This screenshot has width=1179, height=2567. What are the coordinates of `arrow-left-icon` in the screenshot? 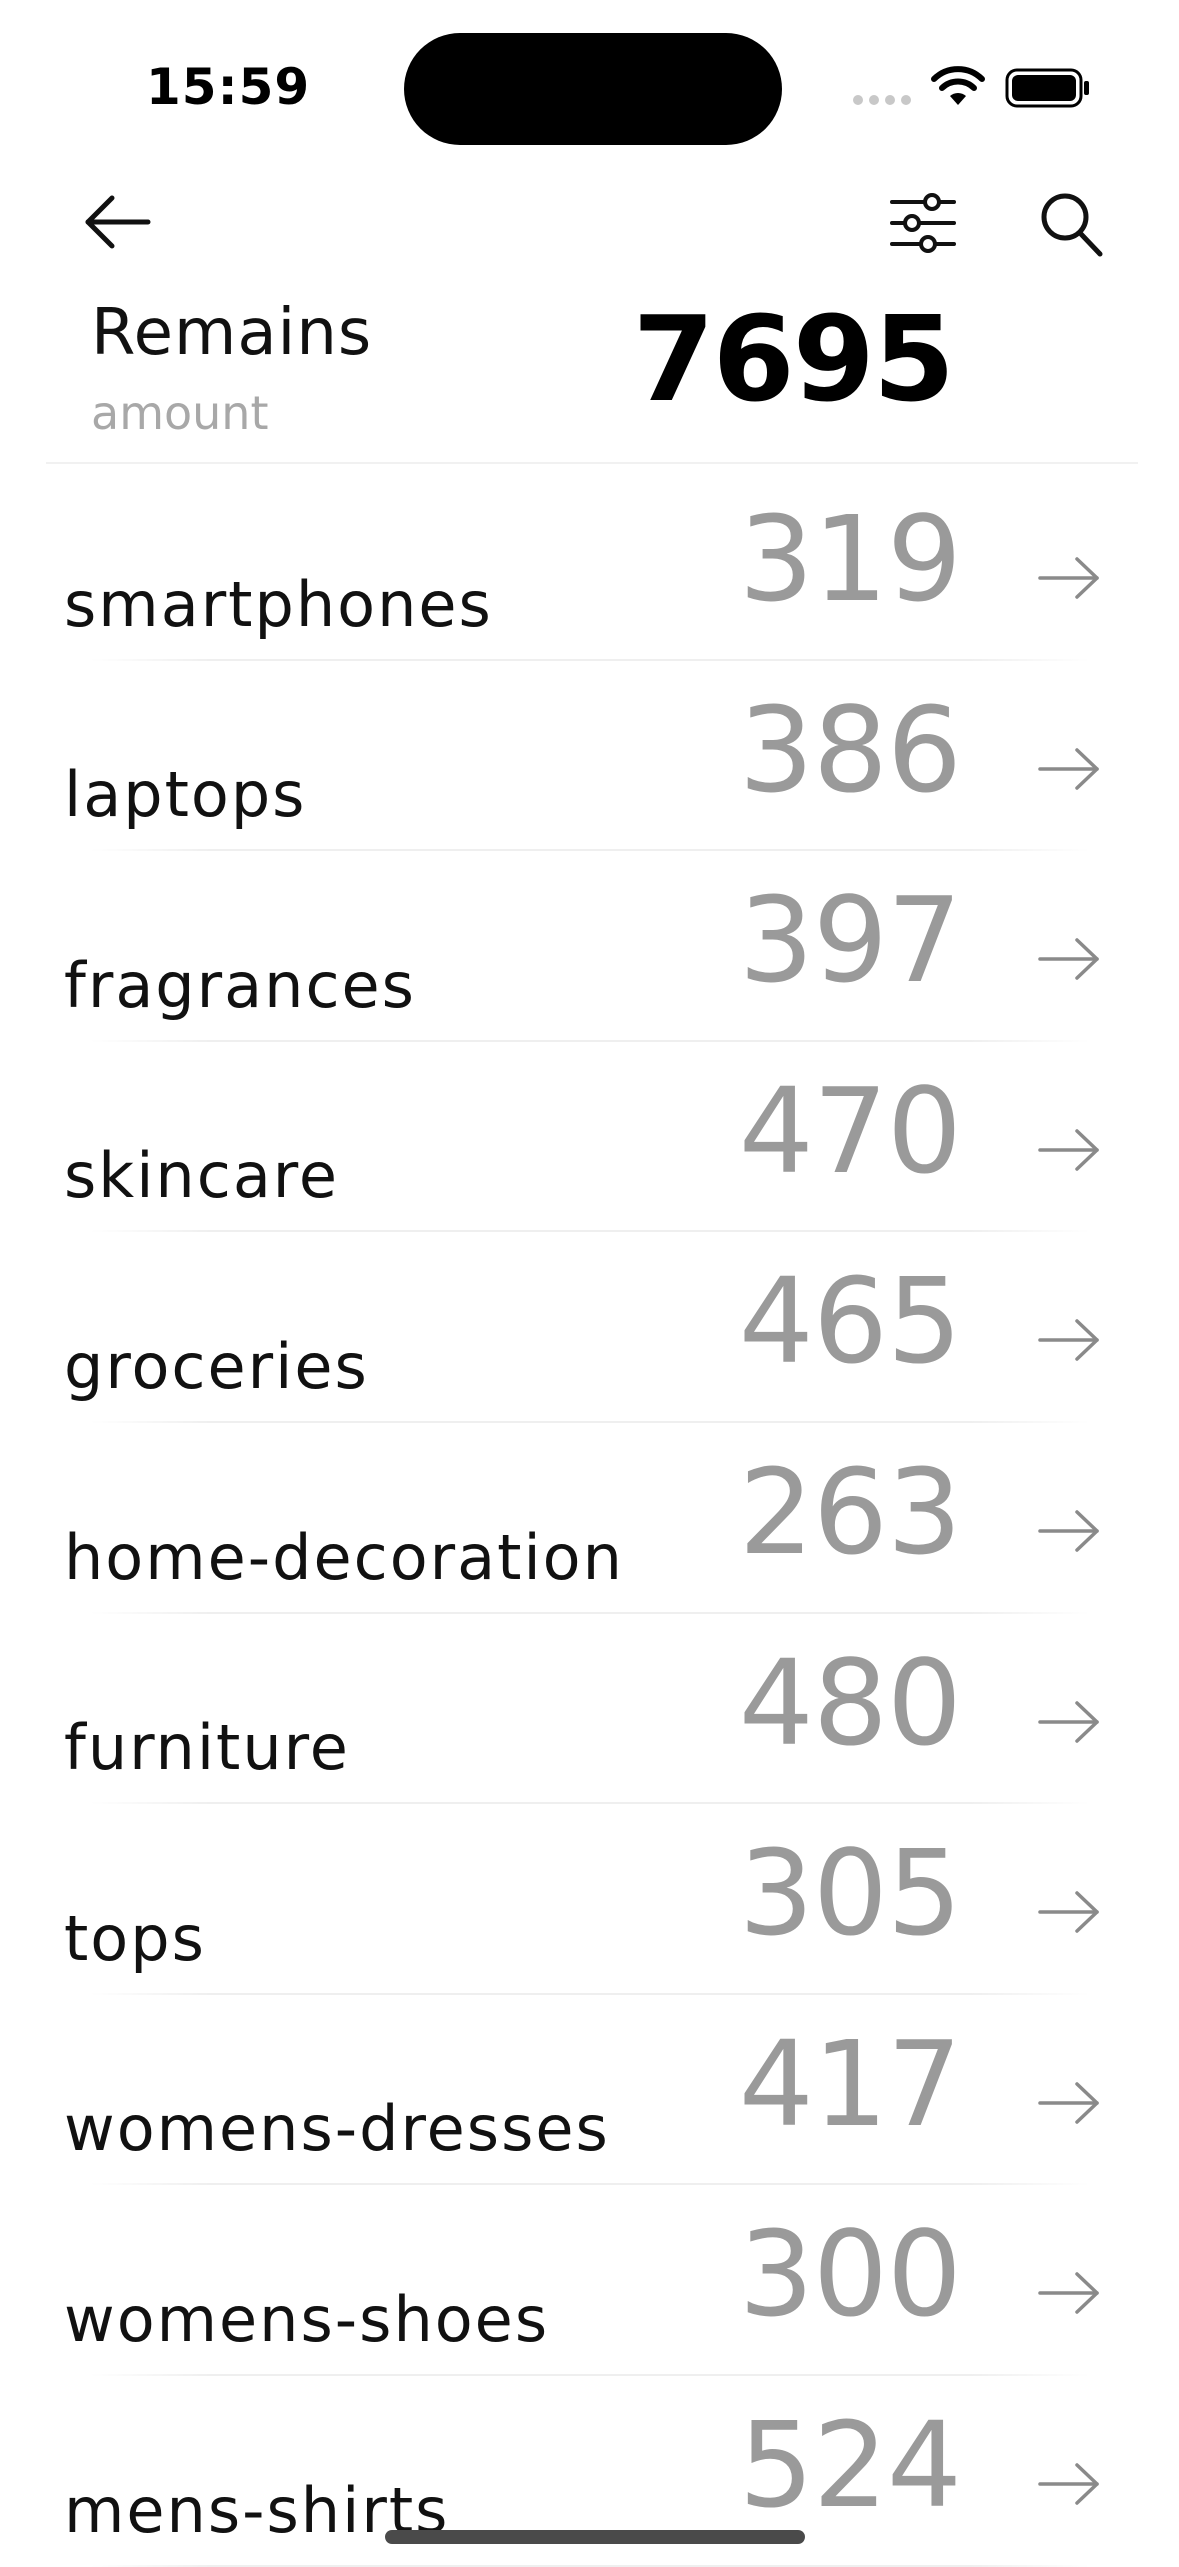 It's located at (118, 222).